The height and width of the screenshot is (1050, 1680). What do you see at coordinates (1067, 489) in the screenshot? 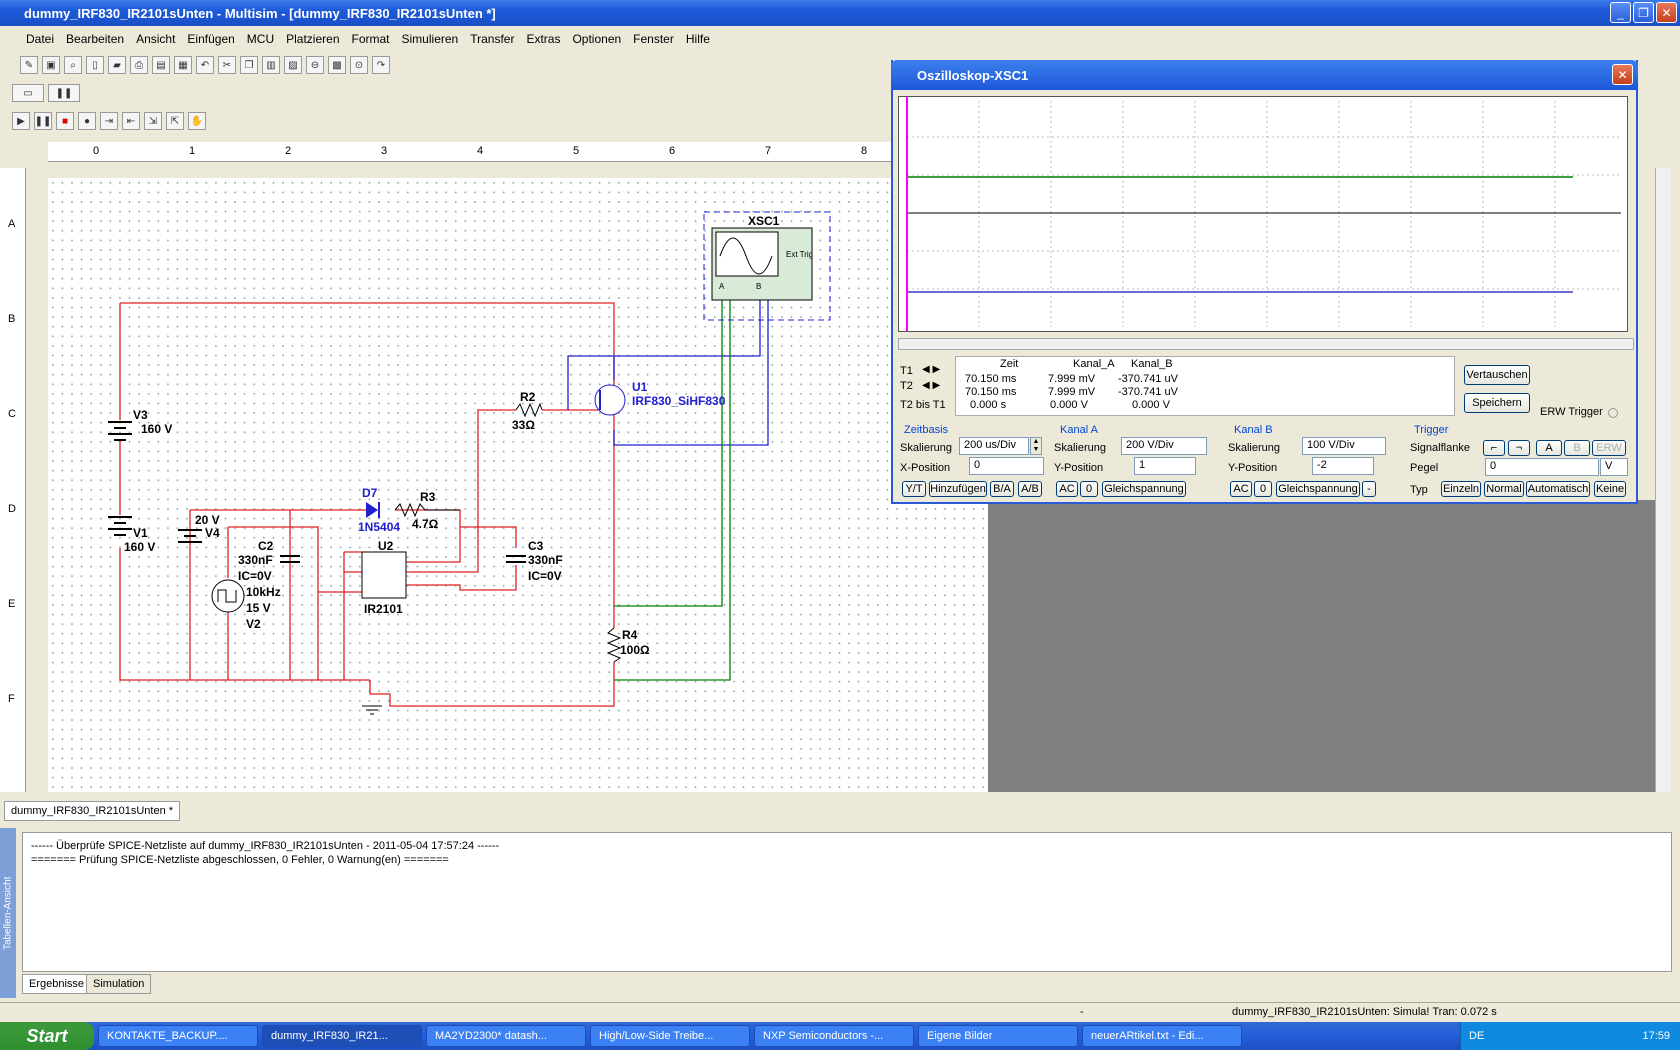
I see `channel-a-ac-button: AC` at bounding box center [1067, 489].